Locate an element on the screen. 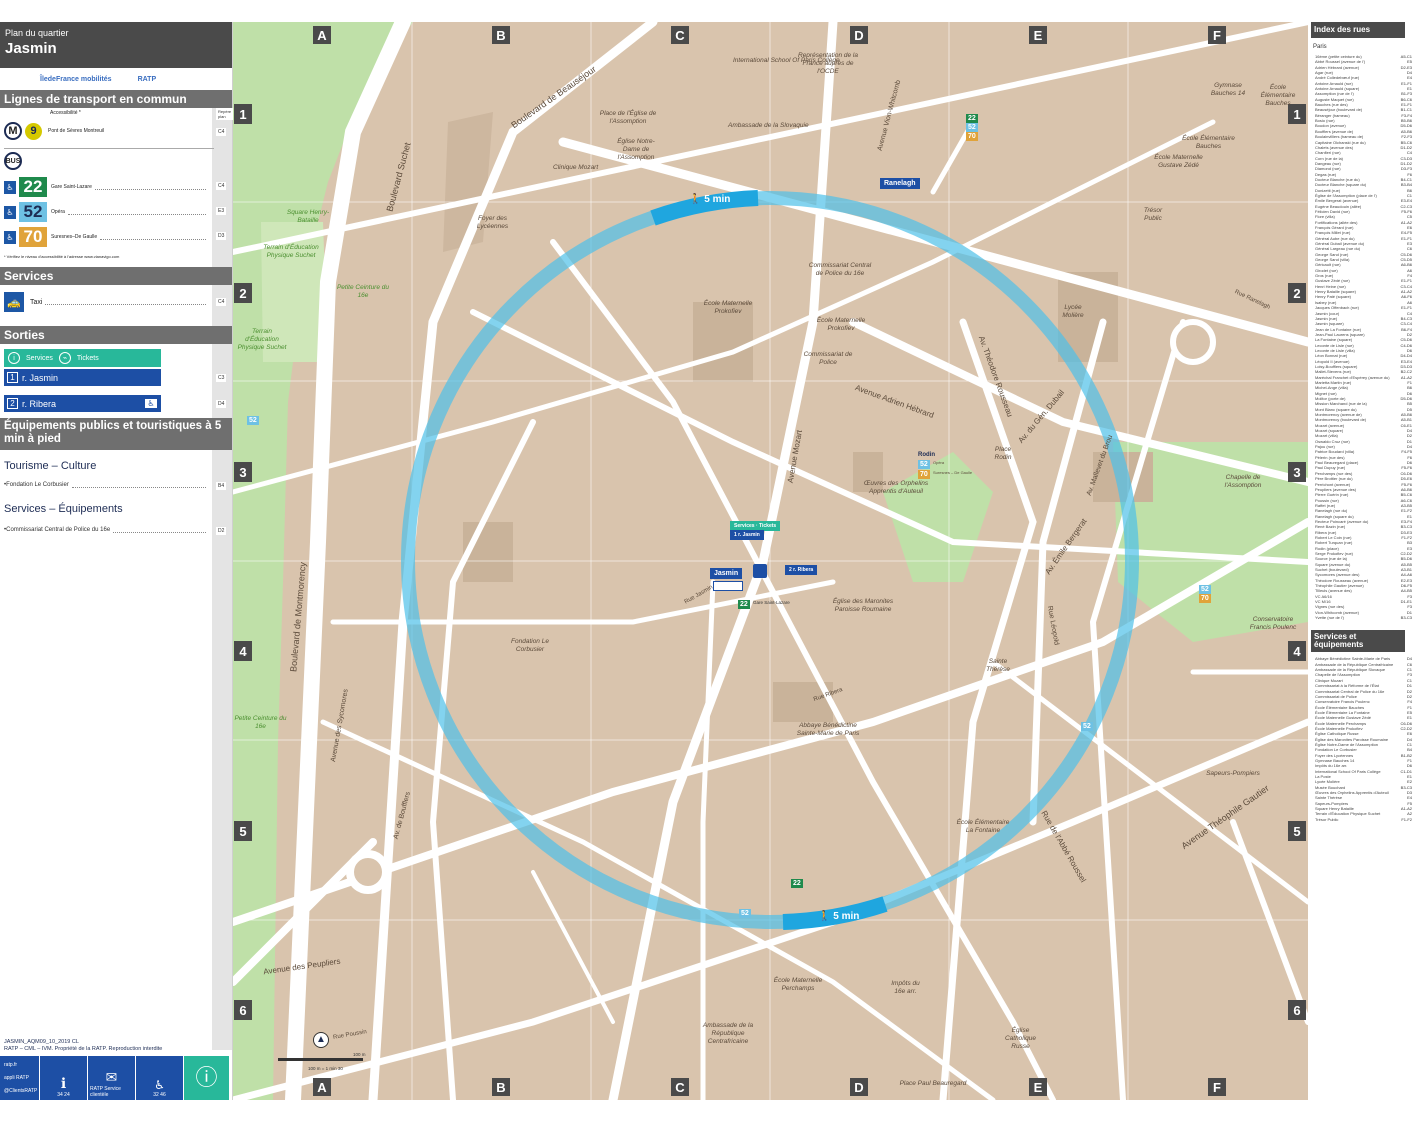 This screenshot has height=1122, width=1416. poi-label: Foyer des Lycéennes is located at coordinates (492, 223).